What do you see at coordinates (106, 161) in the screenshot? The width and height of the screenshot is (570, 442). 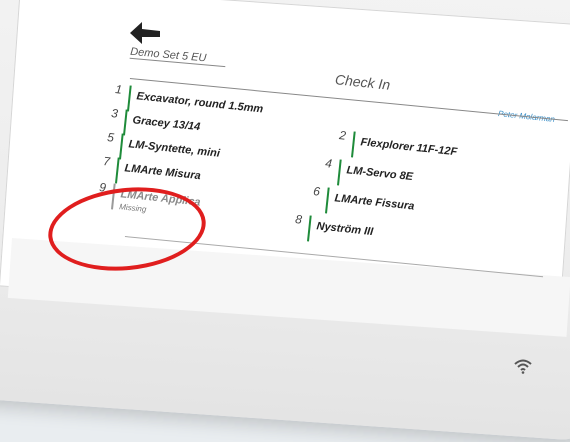 I see `item-number: 7` at bounding box center [106, 161].